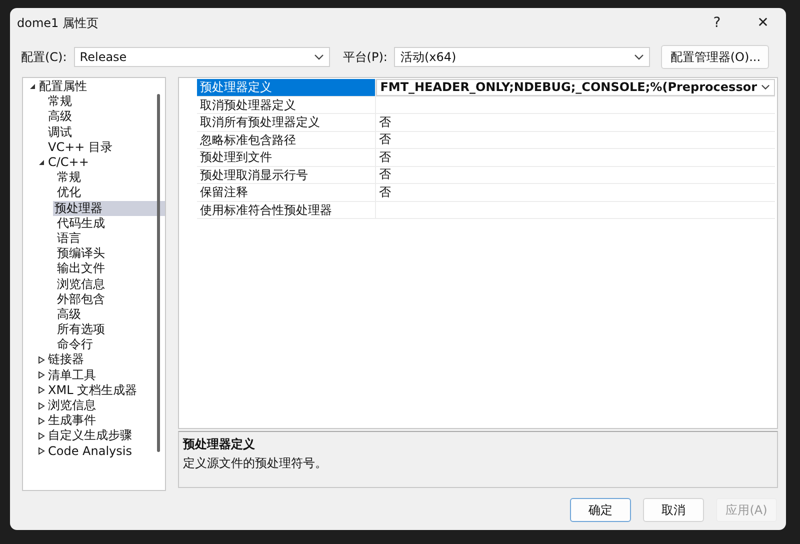  What do you see at coordinates (66, 360) in the screenshot?
I see `tree-item: 链接器` at bounding box center [66, 360].